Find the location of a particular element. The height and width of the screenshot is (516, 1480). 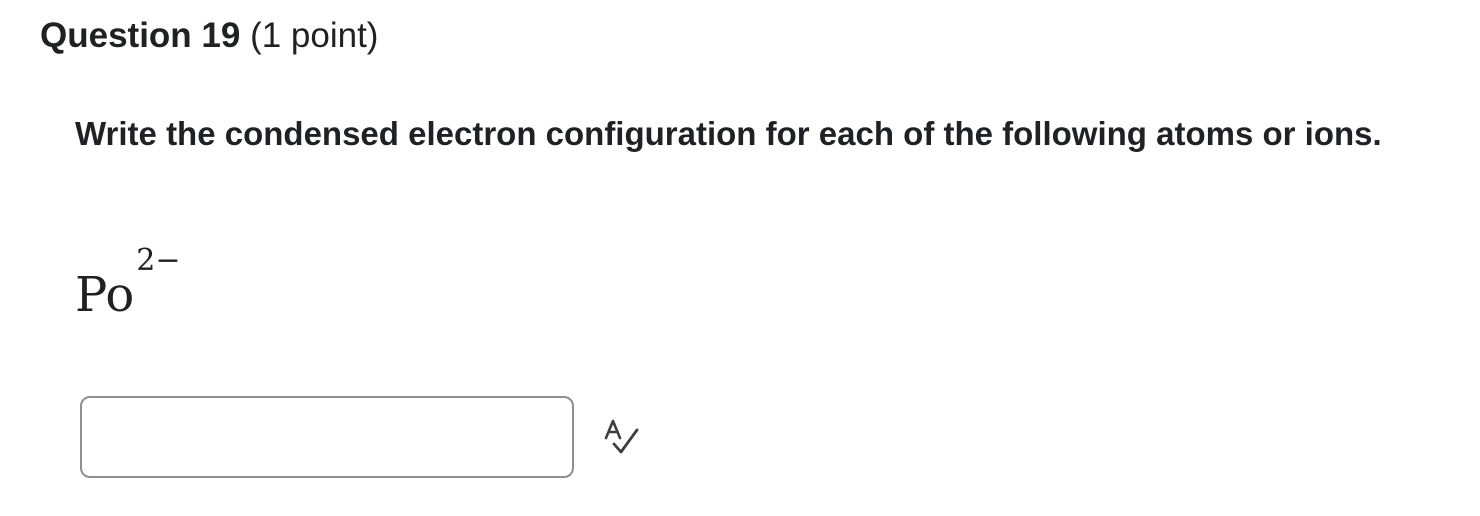

spellcheck-icon is located at coordinates (621, 436).